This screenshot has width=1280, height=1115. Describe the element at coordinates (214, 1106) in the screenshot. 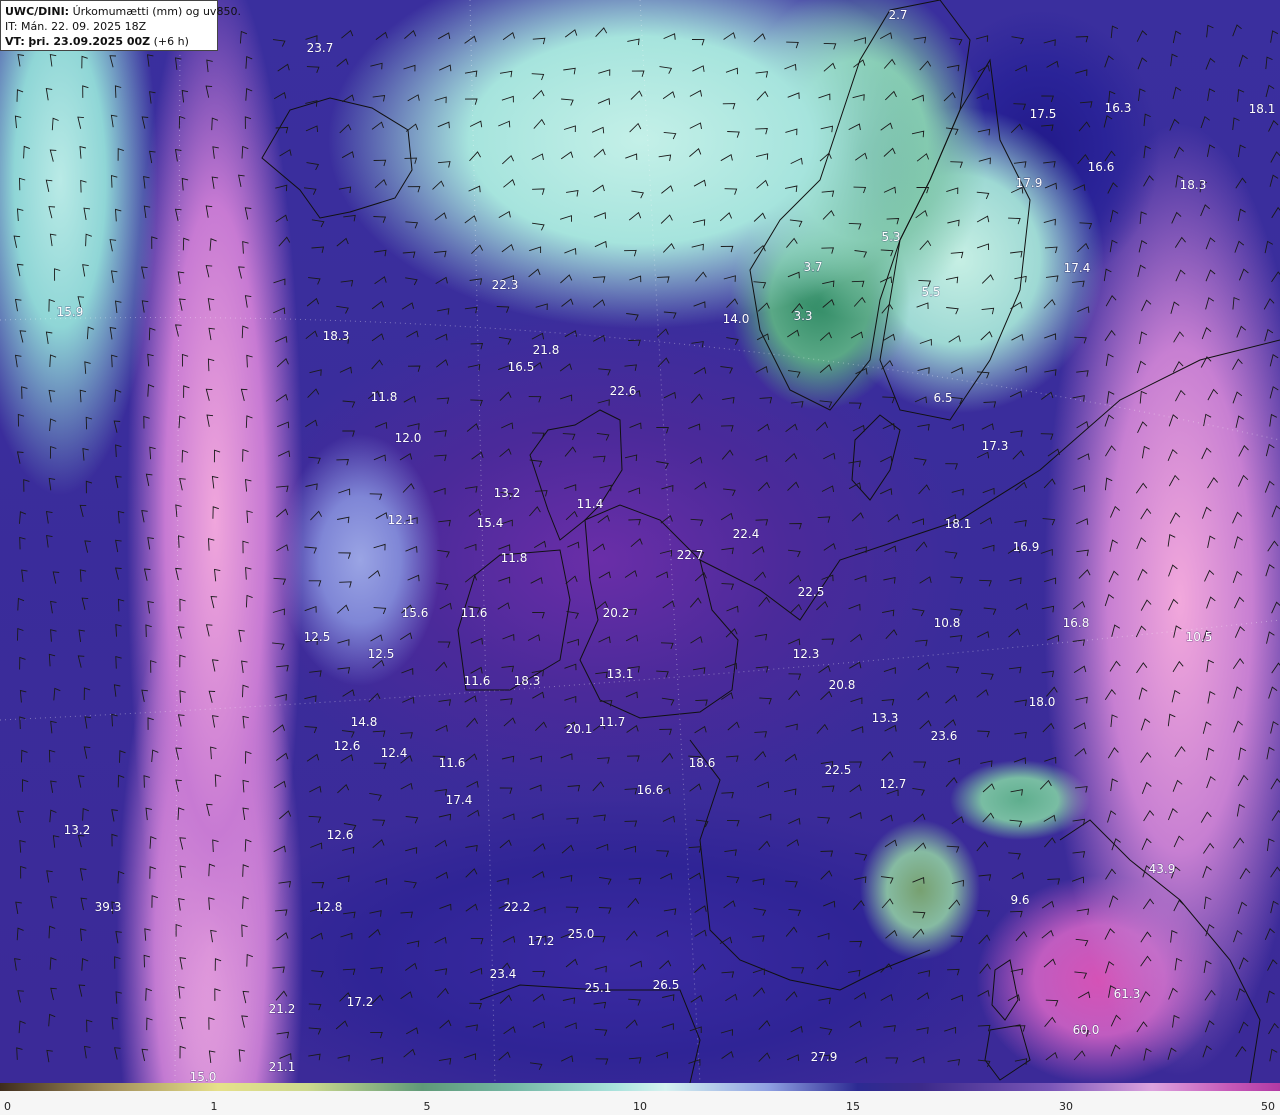

I see `colorbar-tick: 1` at that location.